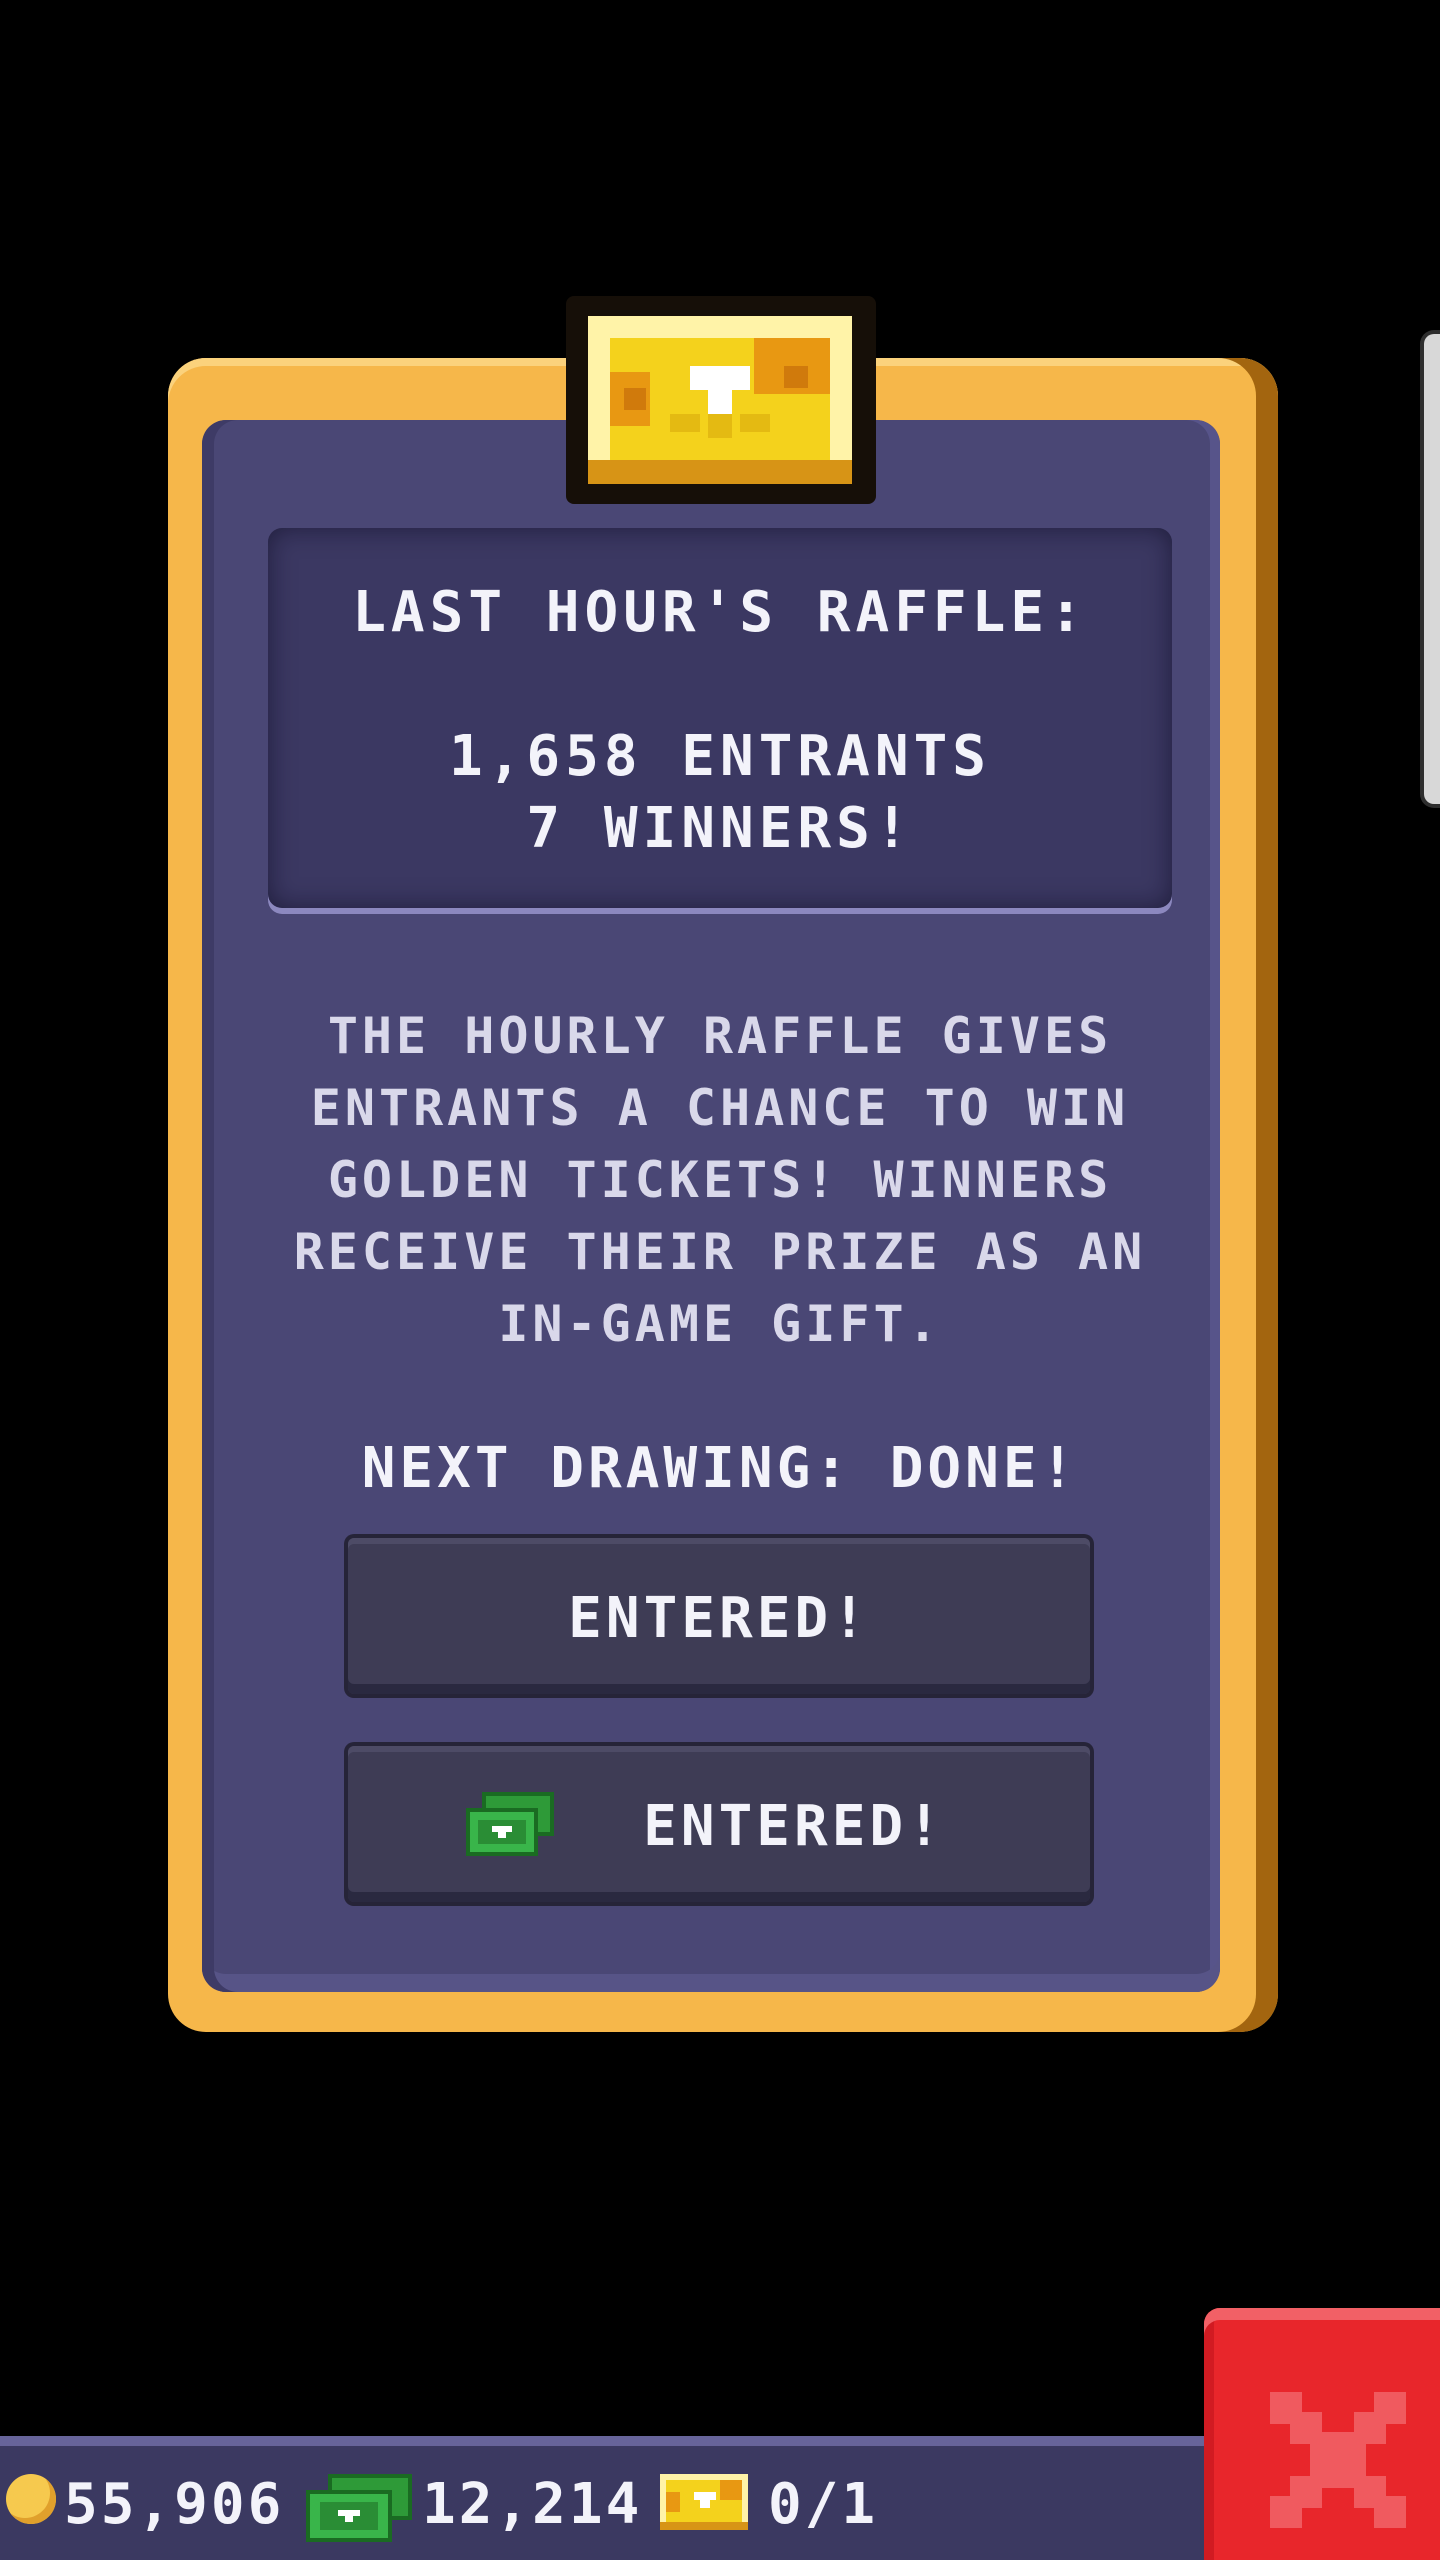 The height and width of the screenshot is (2560, 1440). What do you see at coordinates (720, 1252) in the screenshot?
I see `description-line: RECEIVE THEIR PRIZE AS AN` at bounding box center [720, 1252].